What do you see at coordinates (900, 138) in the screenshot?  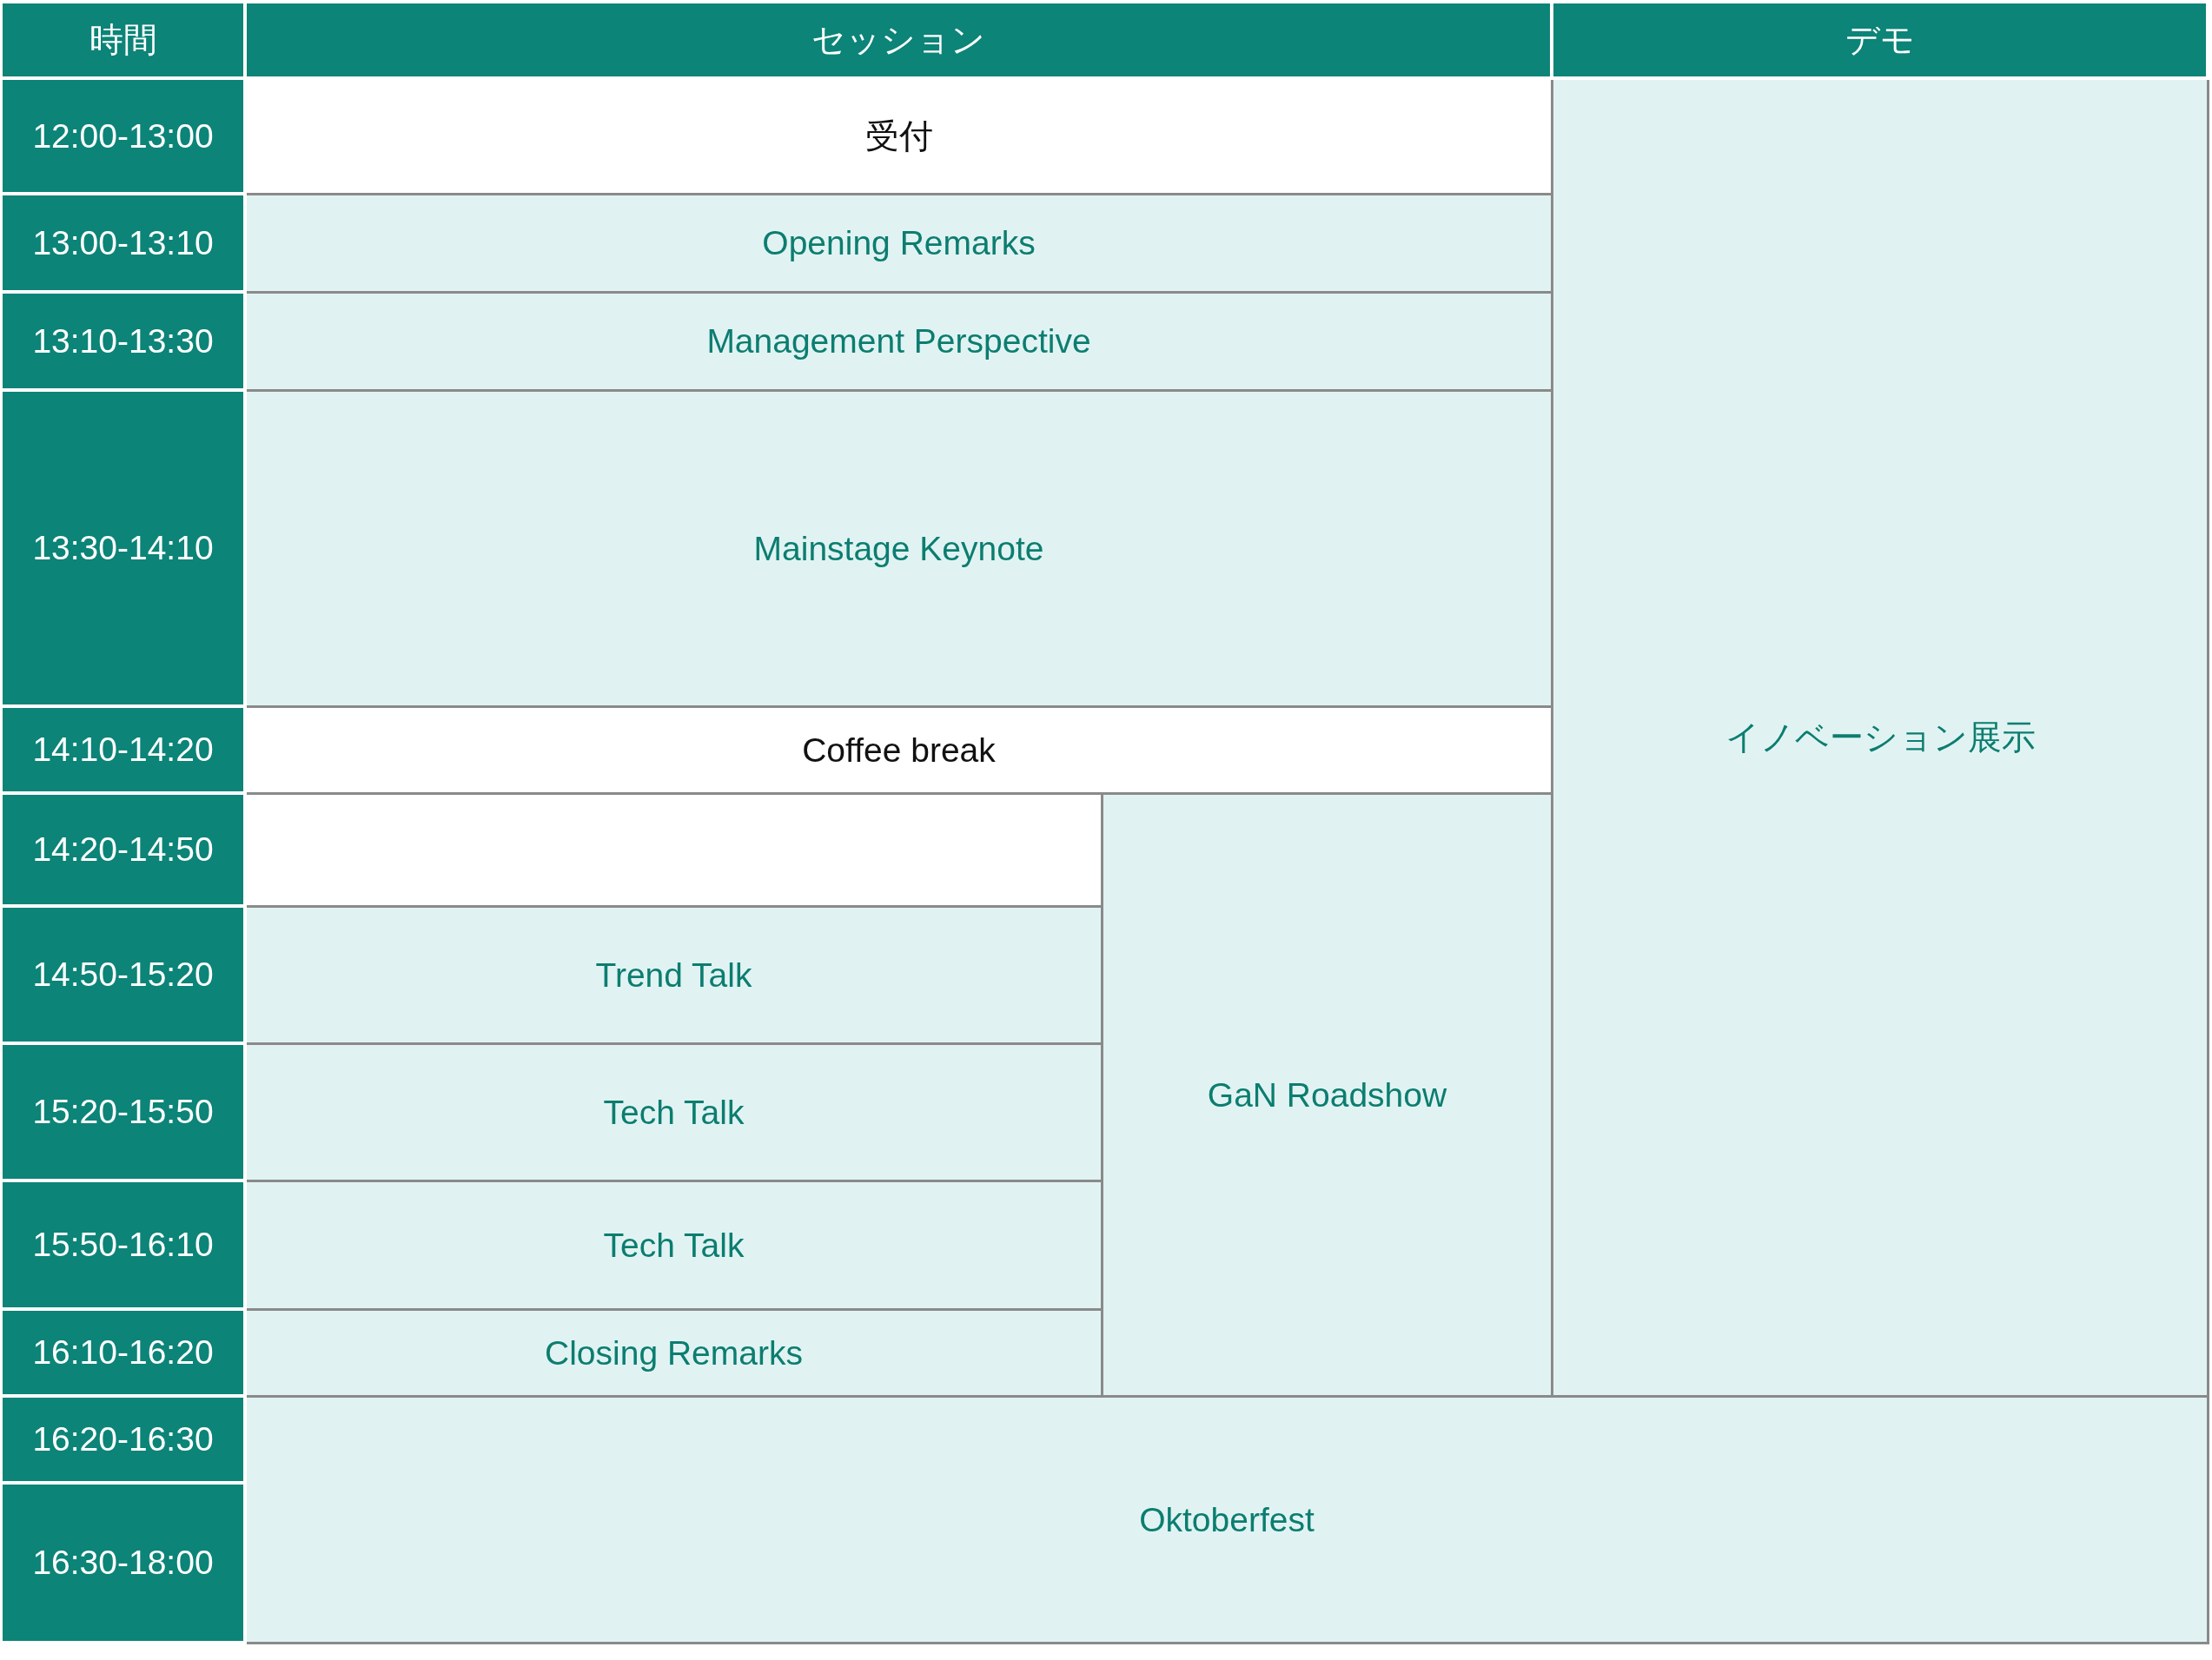 I see `session-cell: 受付` at bounding box center [900, 138].